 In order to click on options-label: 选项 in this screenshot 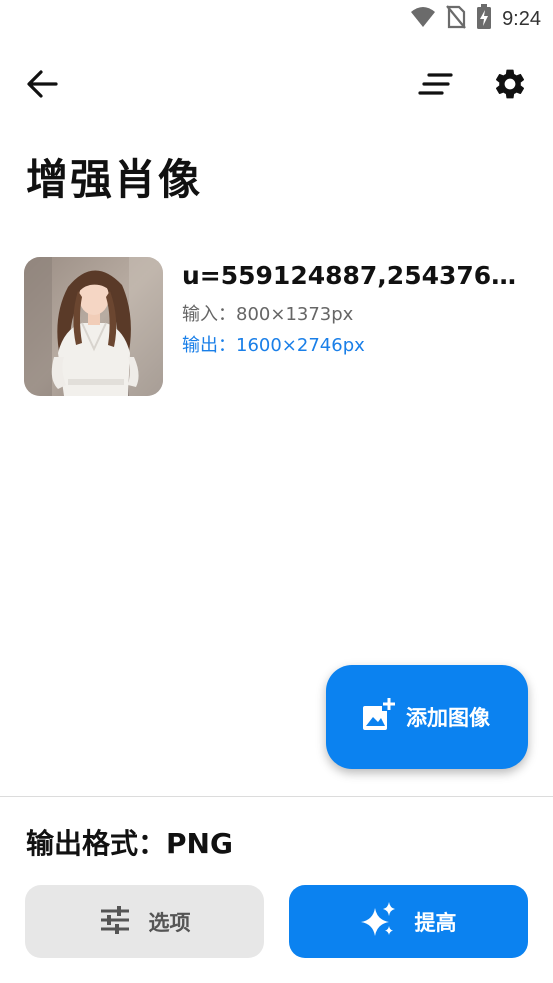, I will do `click(169, 922)`.